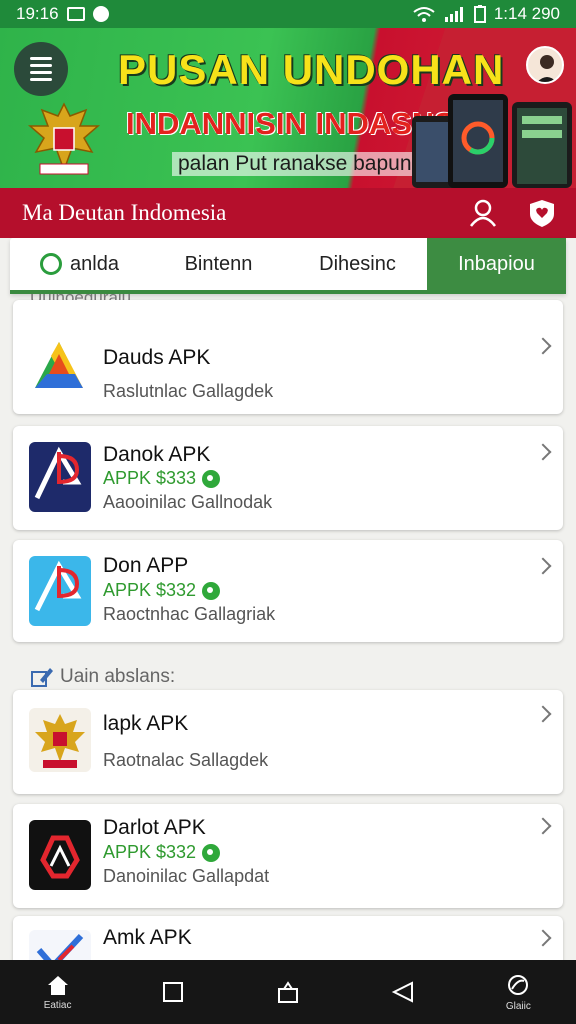 The height and width of the screenshot is (1024, 576). I want to click on signal-icon, so click(453, 14).